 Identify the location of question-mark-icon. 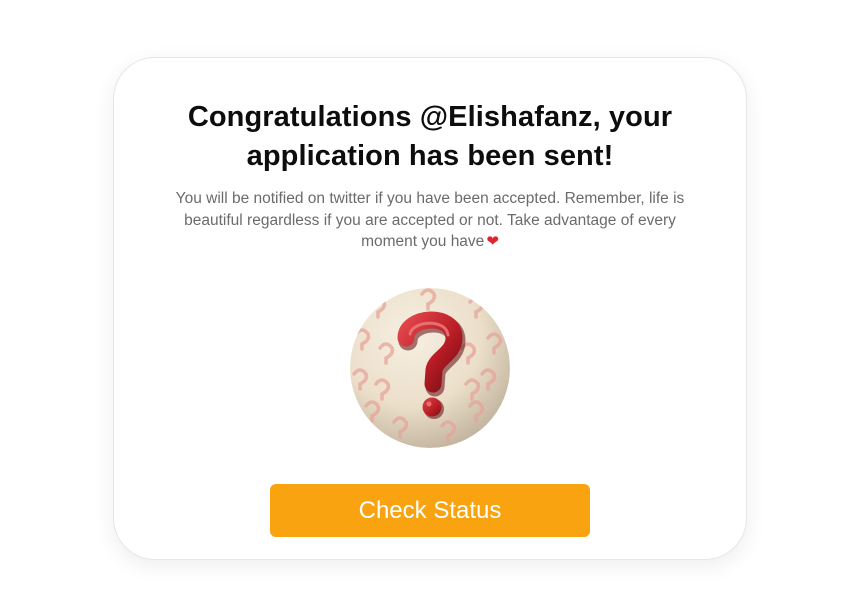
(430, 368).